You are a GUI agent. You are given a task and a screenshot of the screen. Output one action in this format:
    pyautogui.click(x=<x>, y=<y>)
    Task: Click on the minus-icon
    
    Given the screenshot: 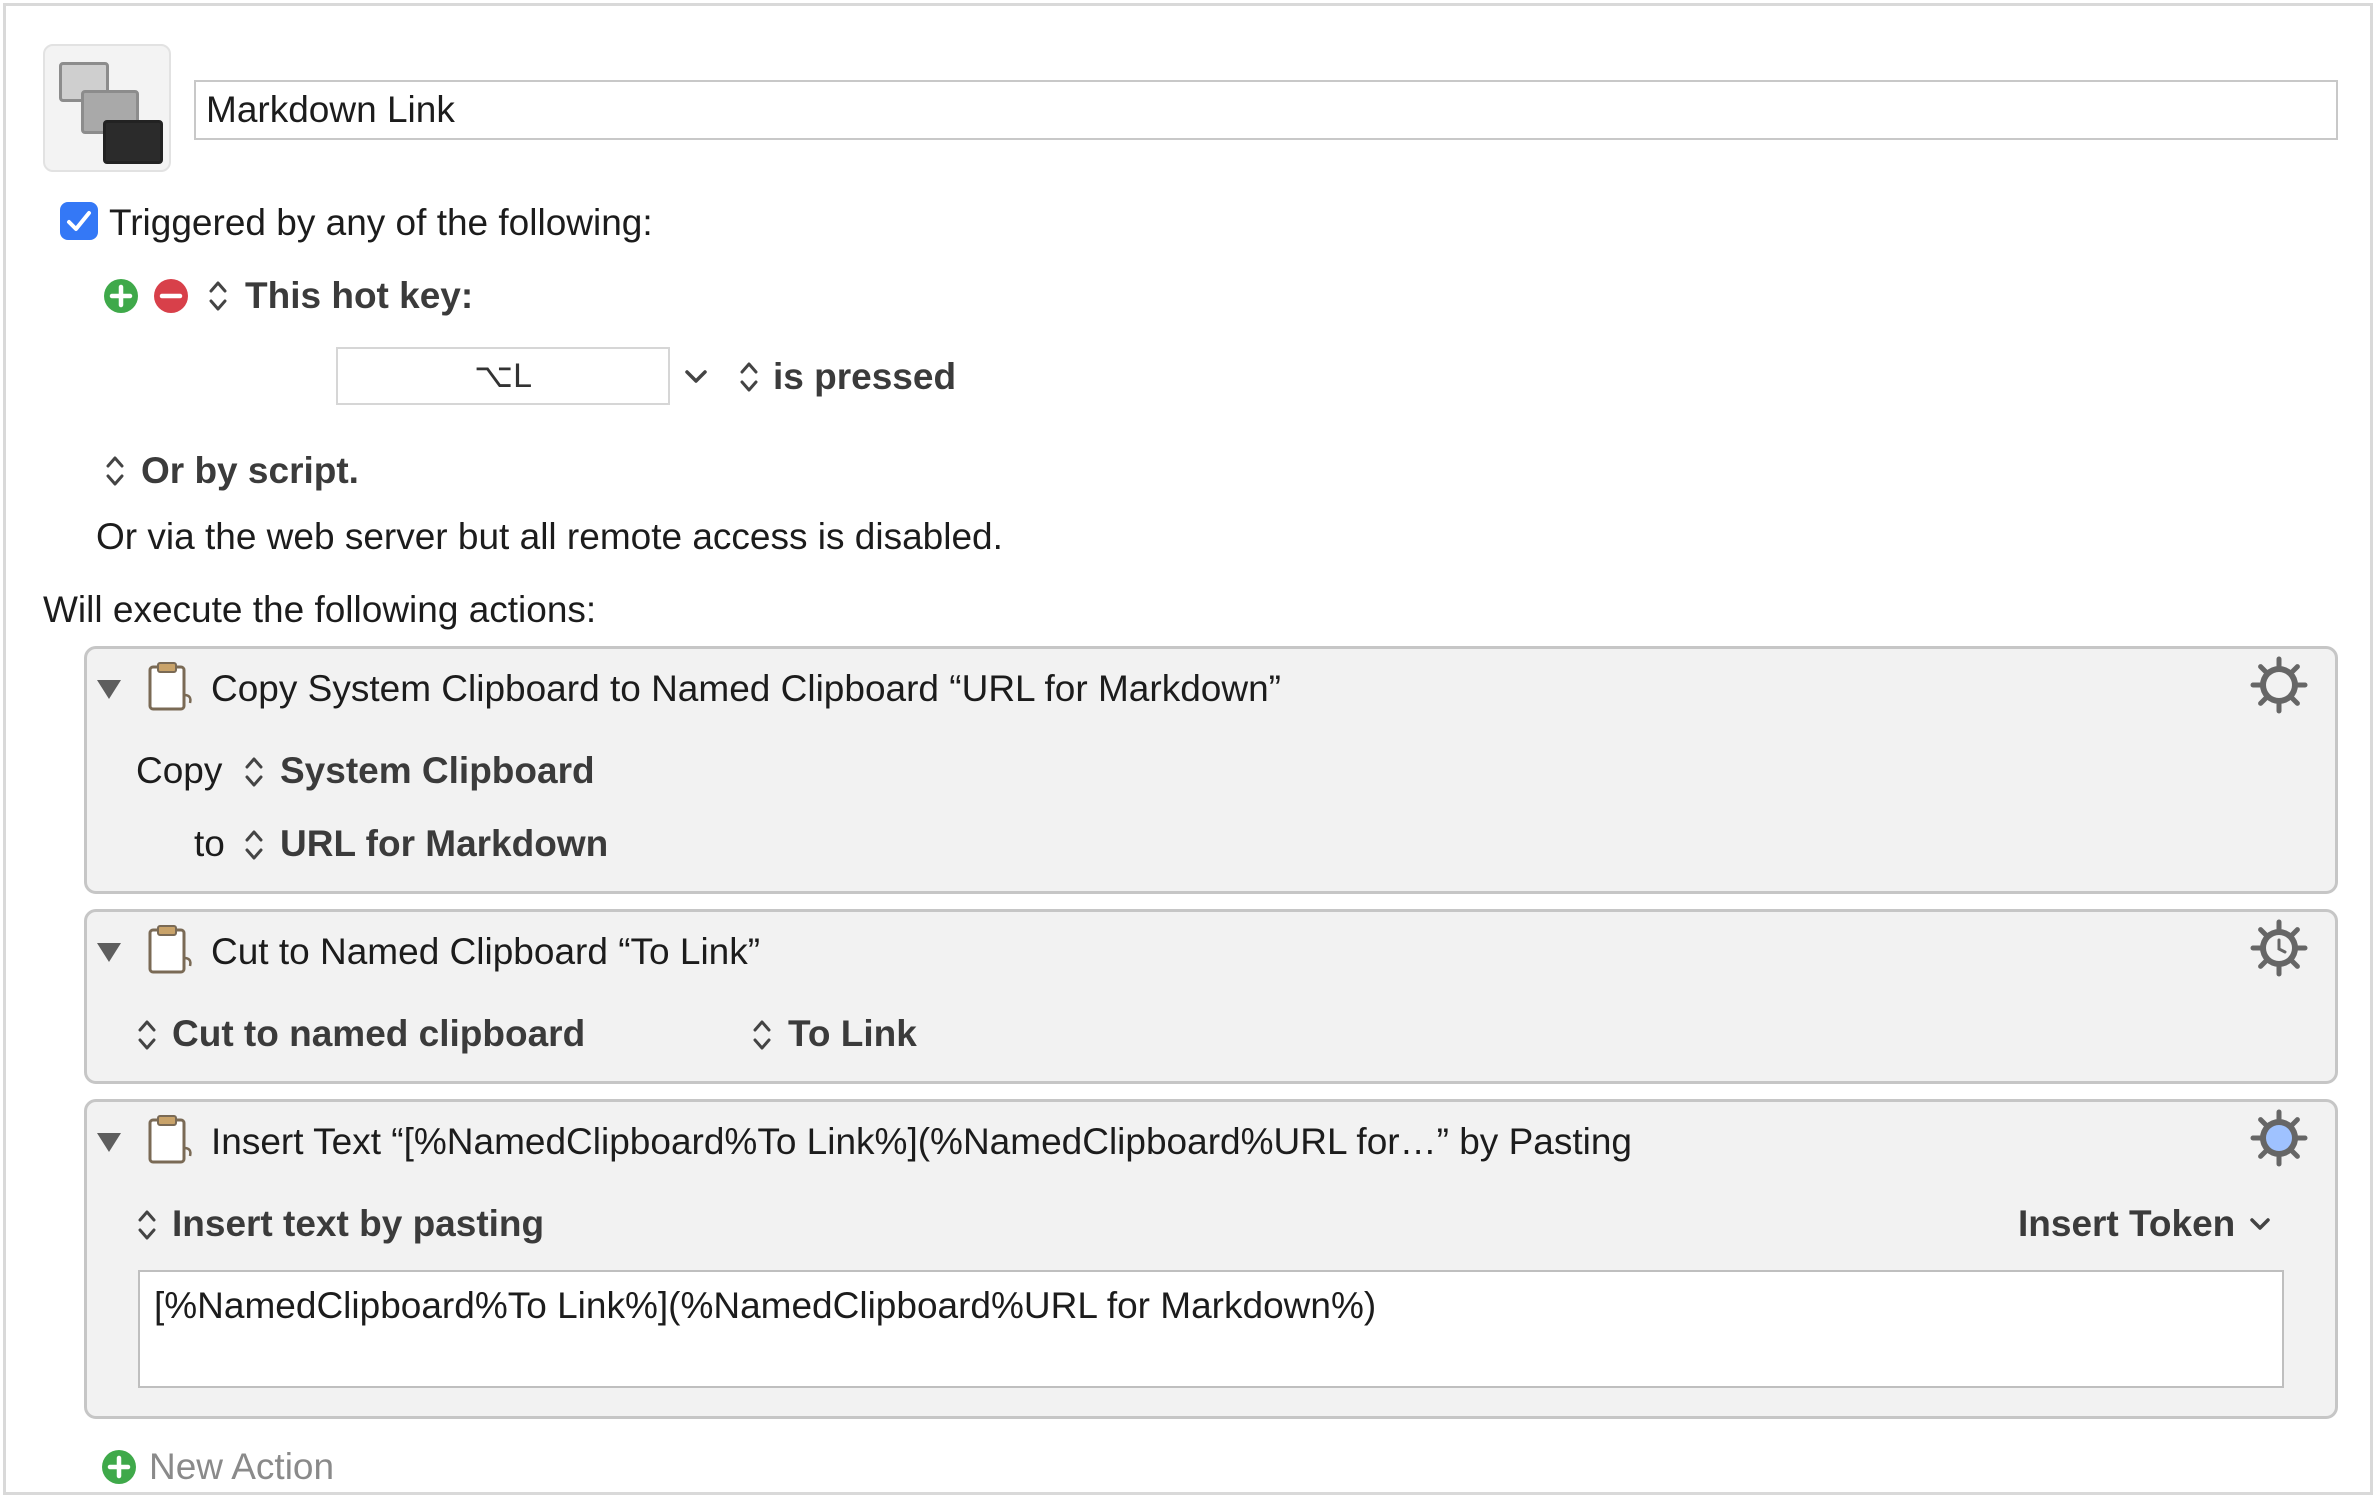 What is the action you would take?
    pyautogui.click(x=171, y=296)
    